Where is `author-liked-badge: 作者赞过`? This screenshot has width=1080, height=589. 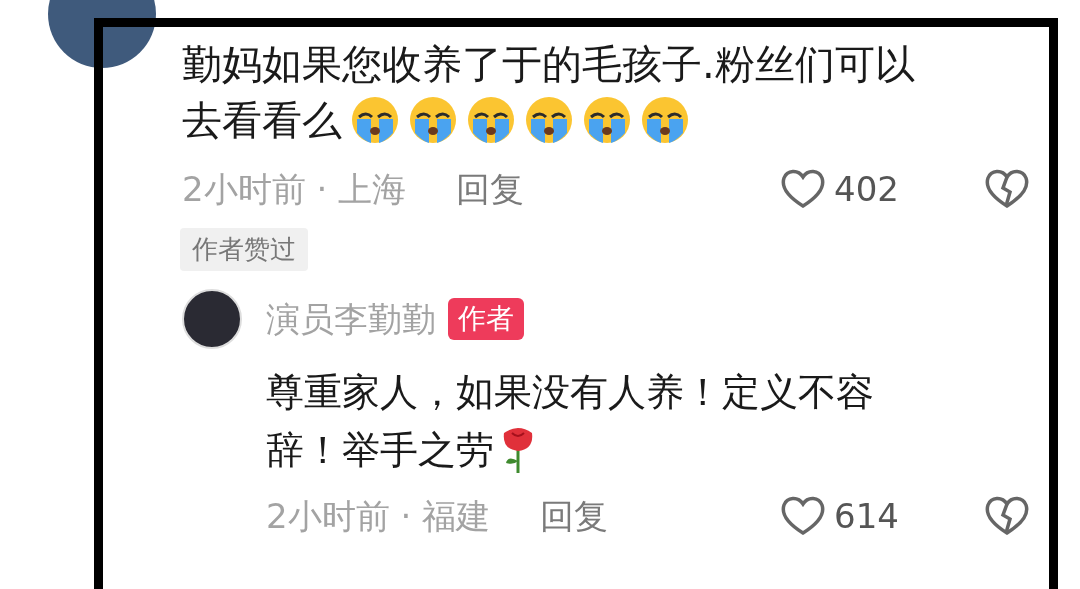 author-liked-badge: 作者赞过 is located at coordinates (244, 249).